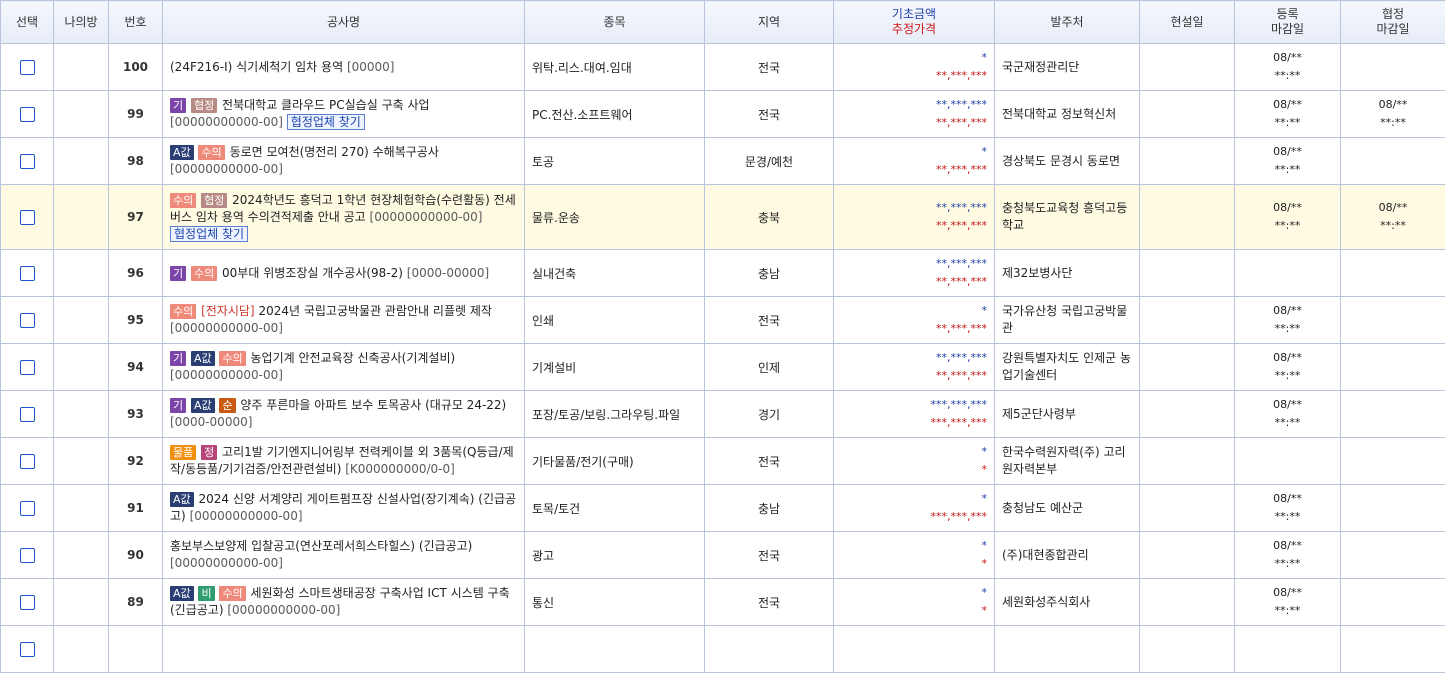 This screenshot has width=1445, height=673. I want to click on col-title: 공사명, so click(344, 22).